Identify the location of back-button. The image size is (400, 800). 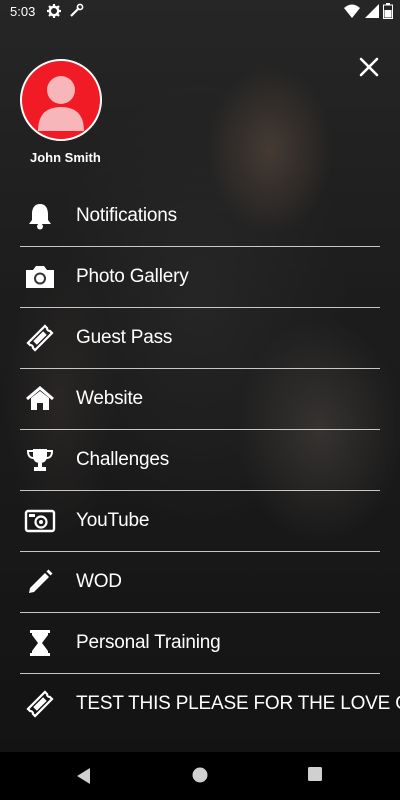
(84, 776).